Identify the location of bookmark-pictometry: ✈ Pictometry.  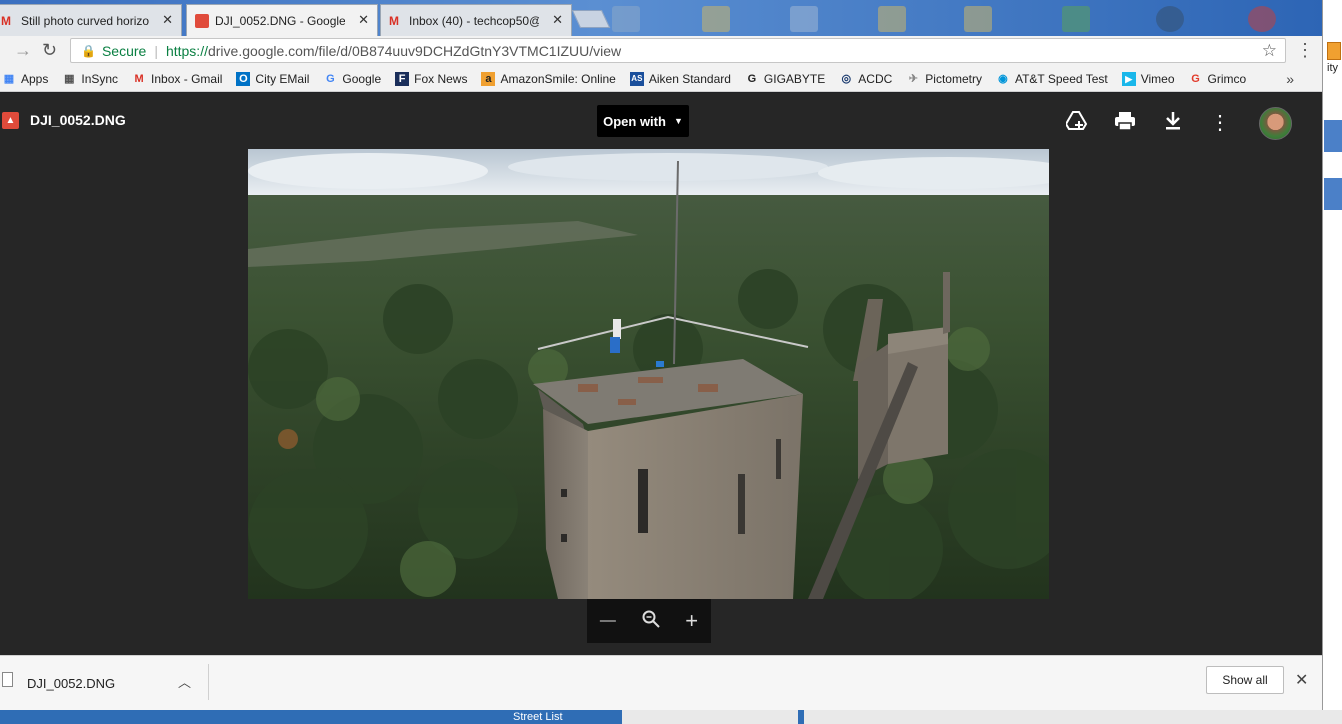
(944, 79).